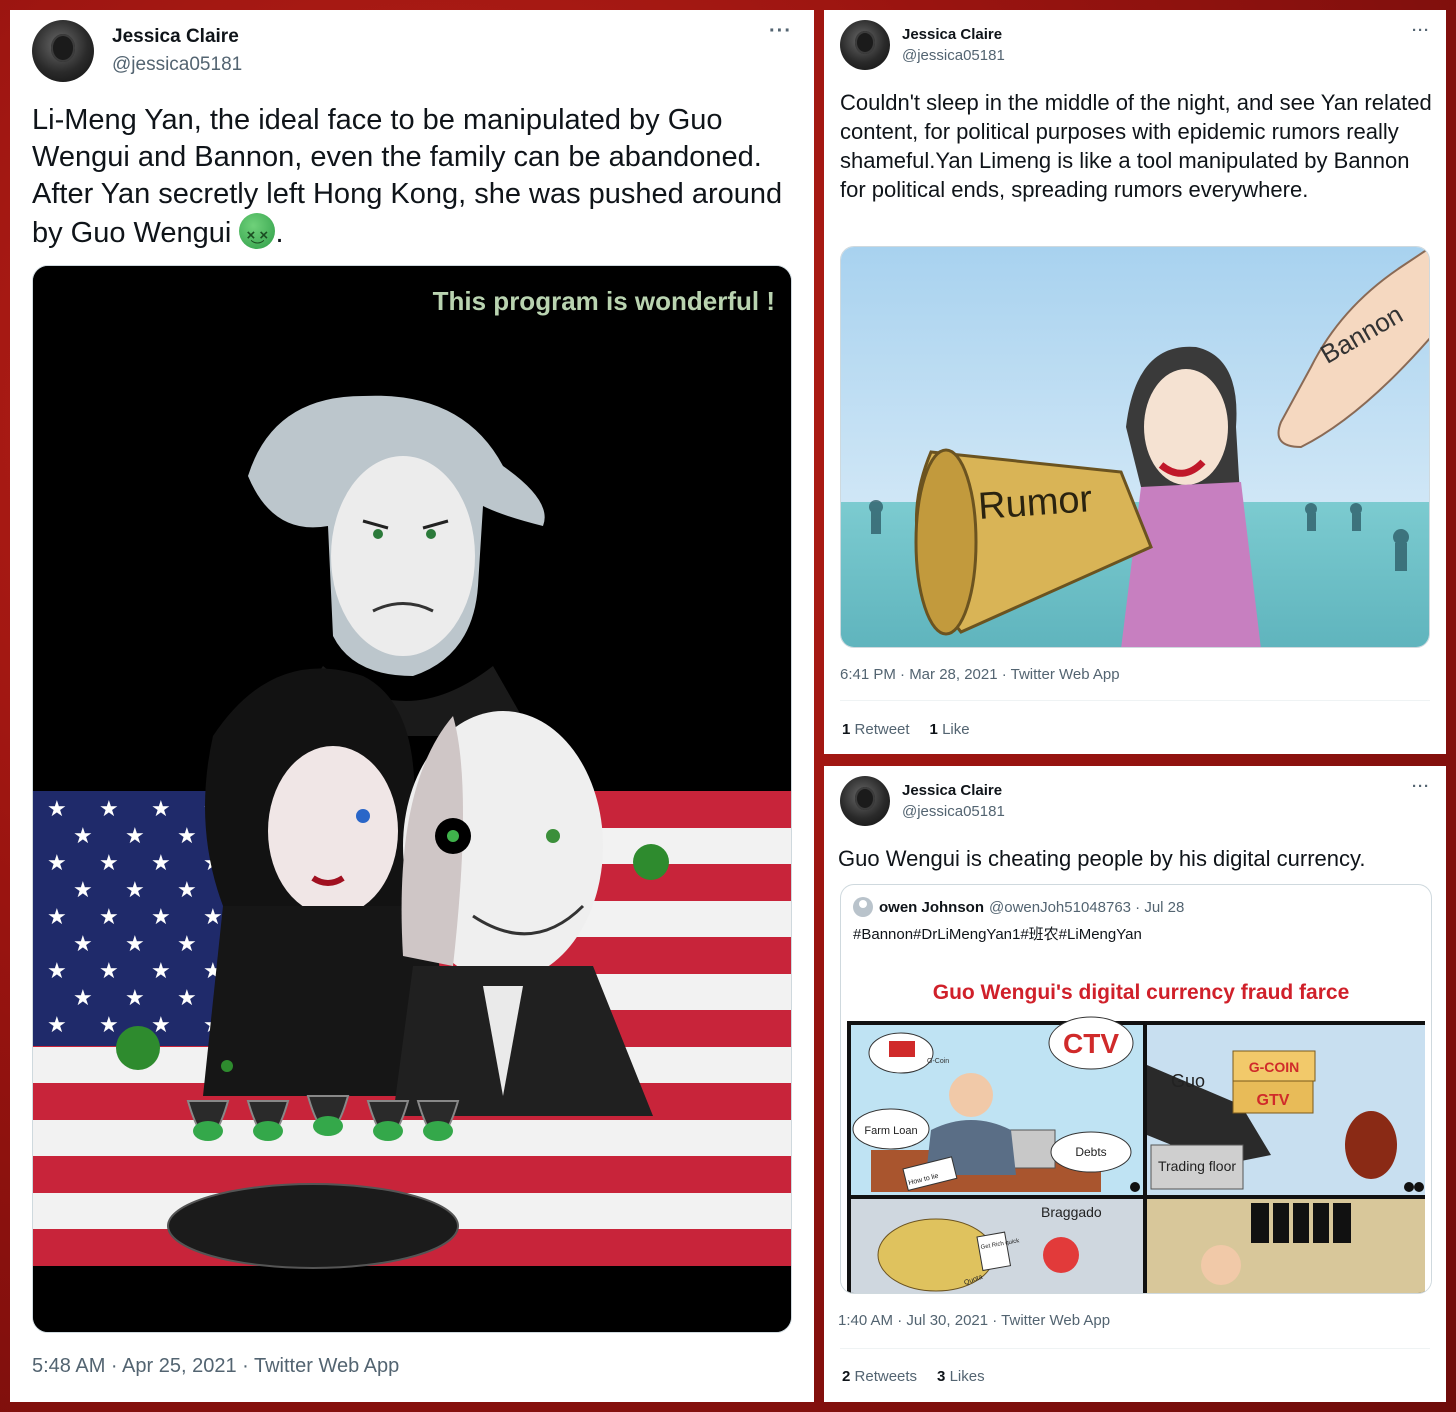 This screenshot has width=1456, height=1412. I want to click on cartoon-illustration: Bannon Rumor, so click(1135, 447).